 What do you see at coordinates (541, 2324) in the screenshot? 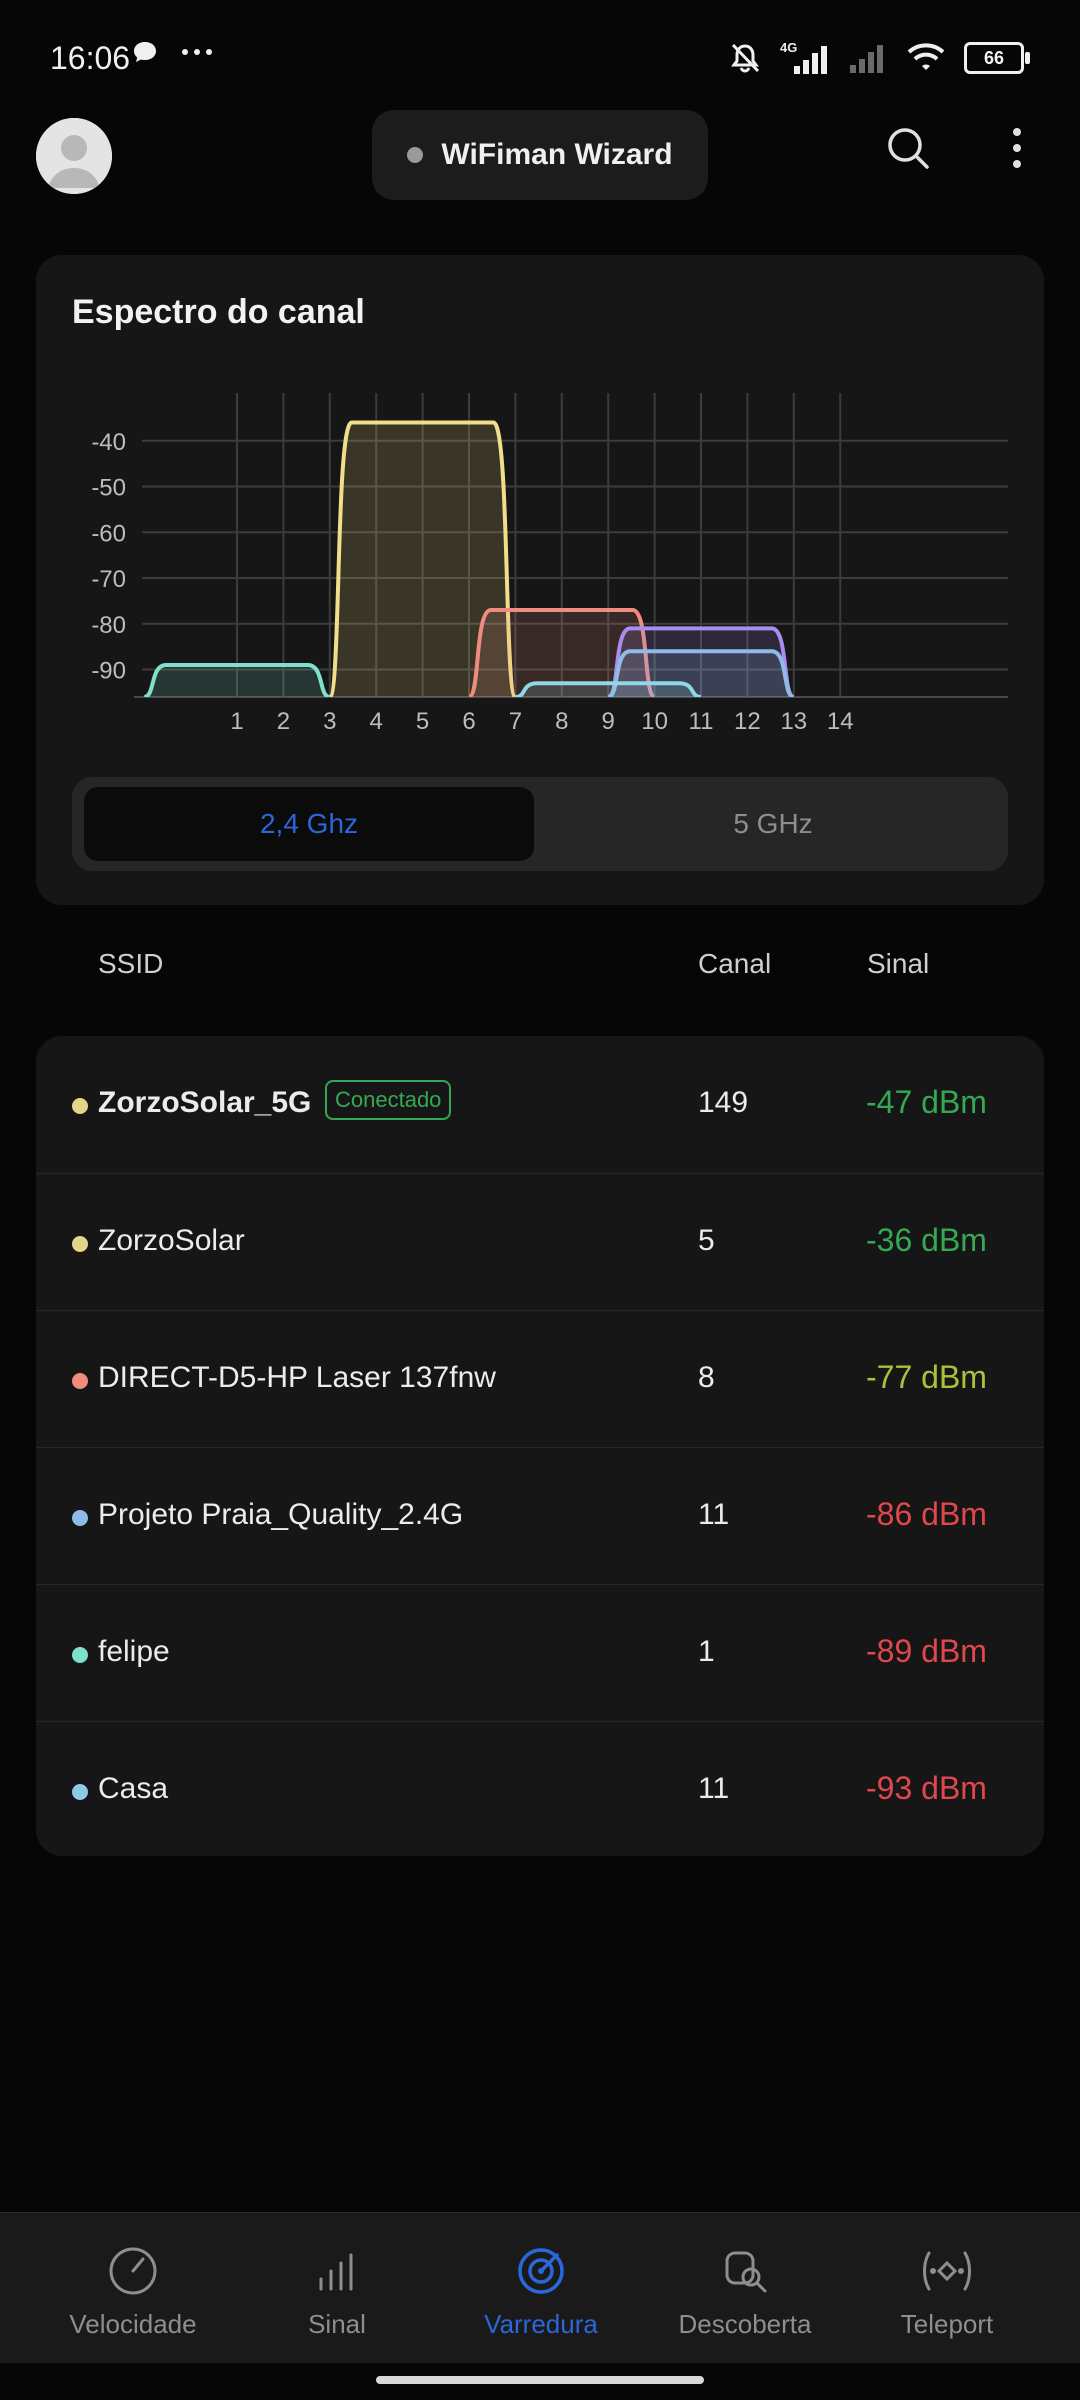
I see `nav-label: Varredura` at bounding box center [541, 2324].